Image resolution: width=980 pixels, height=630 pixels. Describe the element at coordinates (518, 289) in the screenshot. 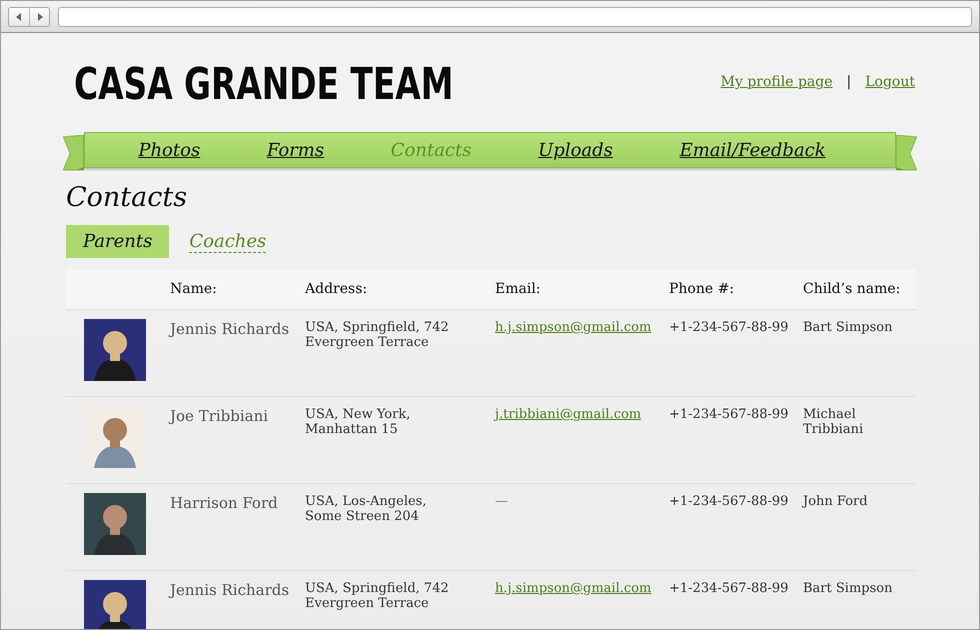

I see `column-header: Email:` at that location.